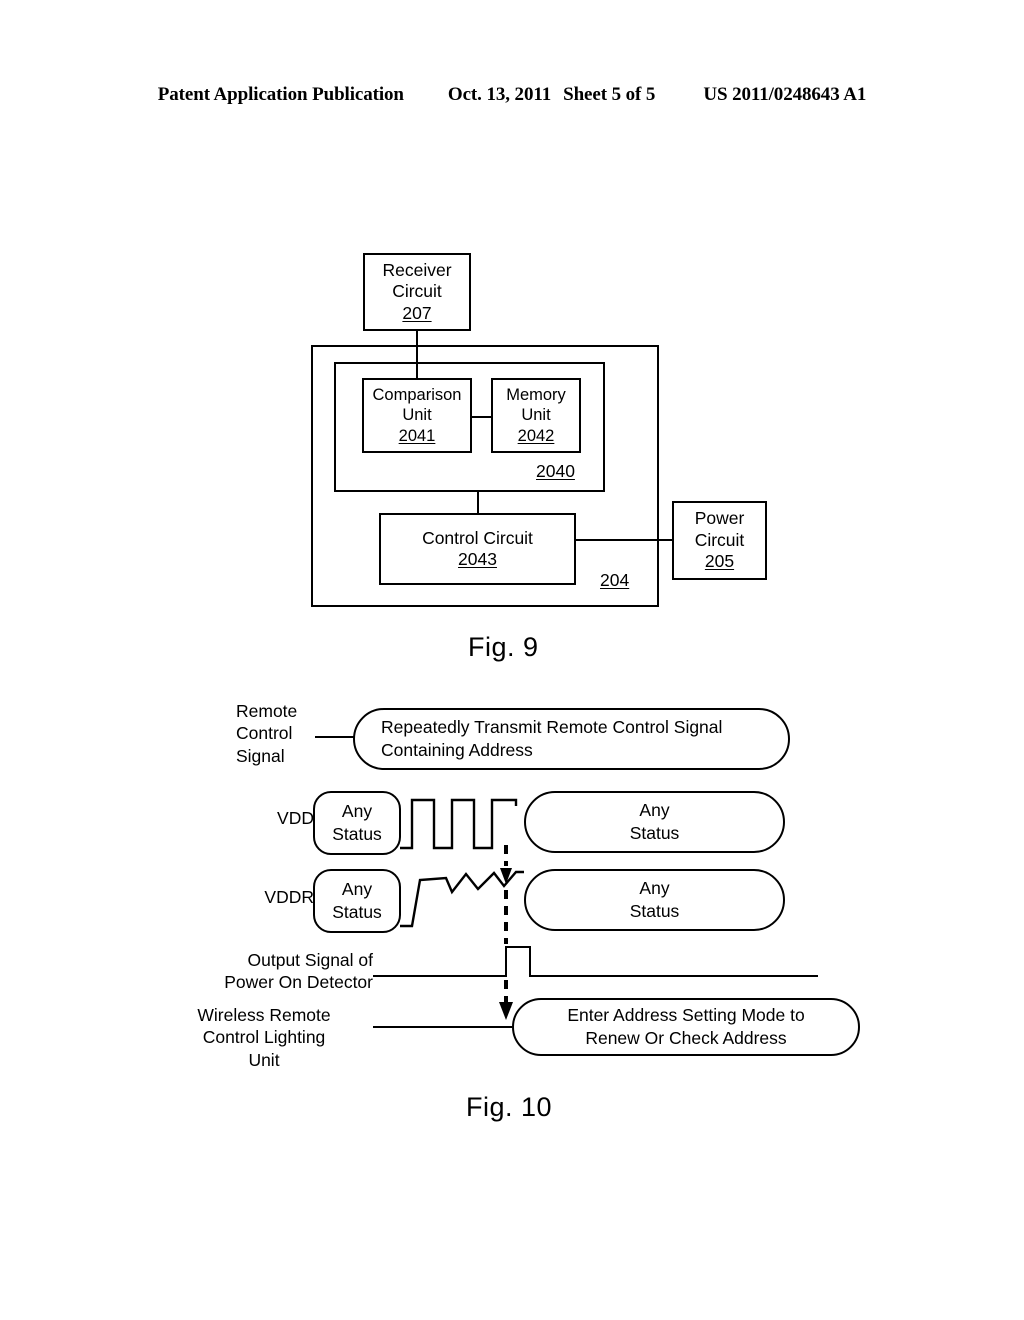  I want to click on pill-vddr-left-state-text: Any Status, so click(357, 900).